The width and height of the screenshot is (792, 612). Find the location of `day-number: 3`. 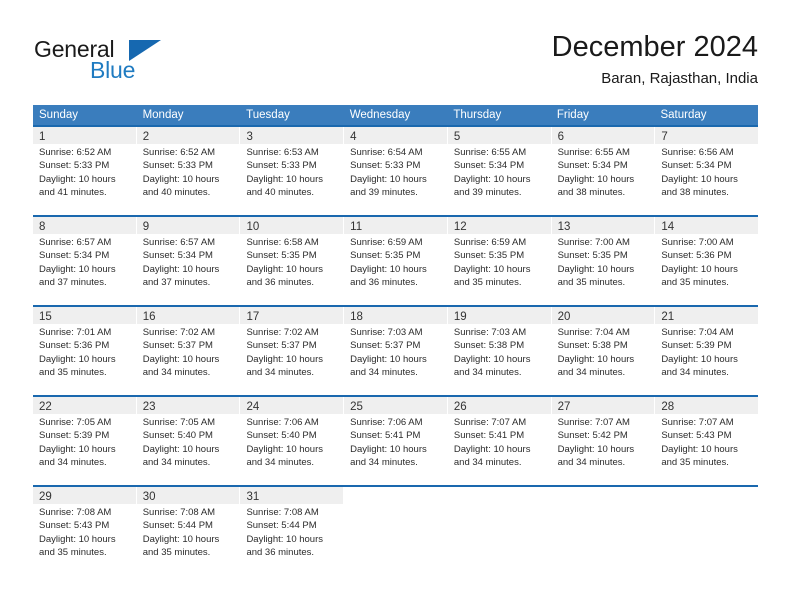

day-number: 3 is located at coordinates (249, 137).